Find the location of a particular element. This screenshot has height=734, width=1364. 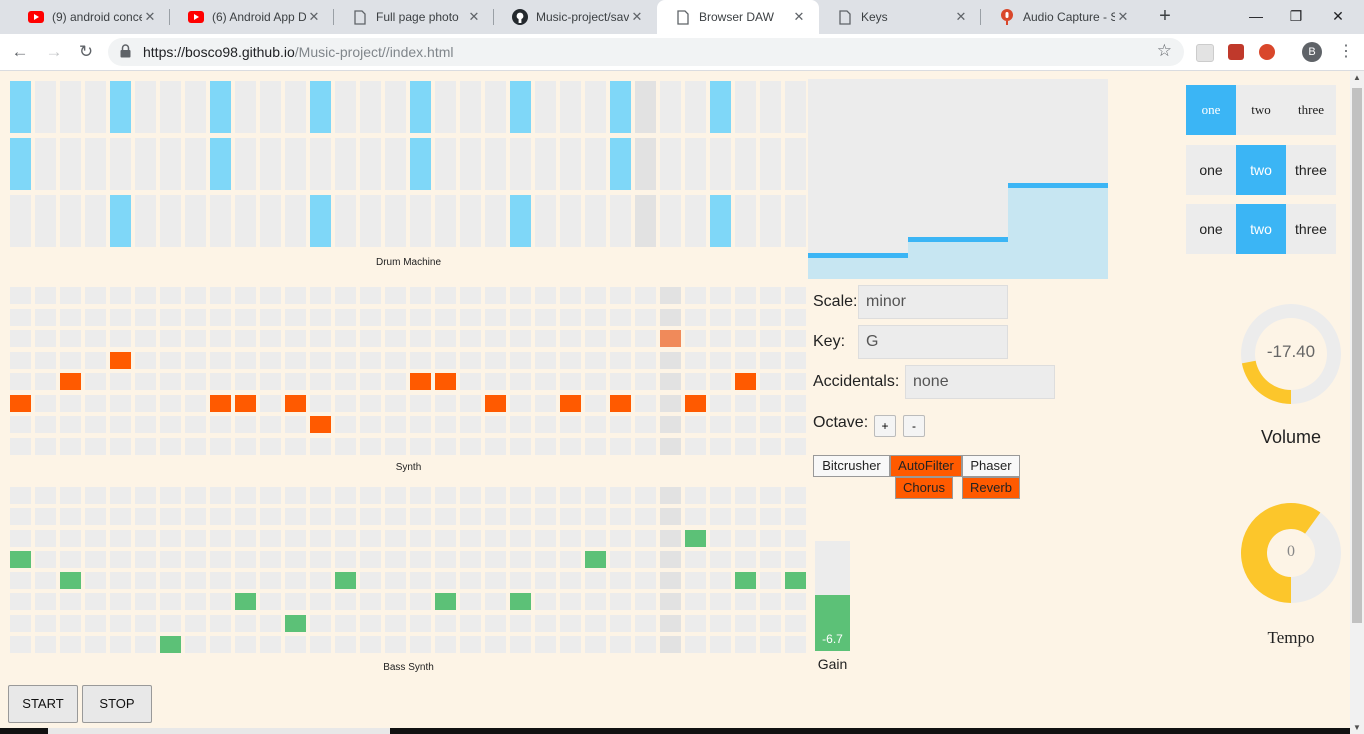

autofilter-toggle: AutoFilter is located at coordinates (926, 466).